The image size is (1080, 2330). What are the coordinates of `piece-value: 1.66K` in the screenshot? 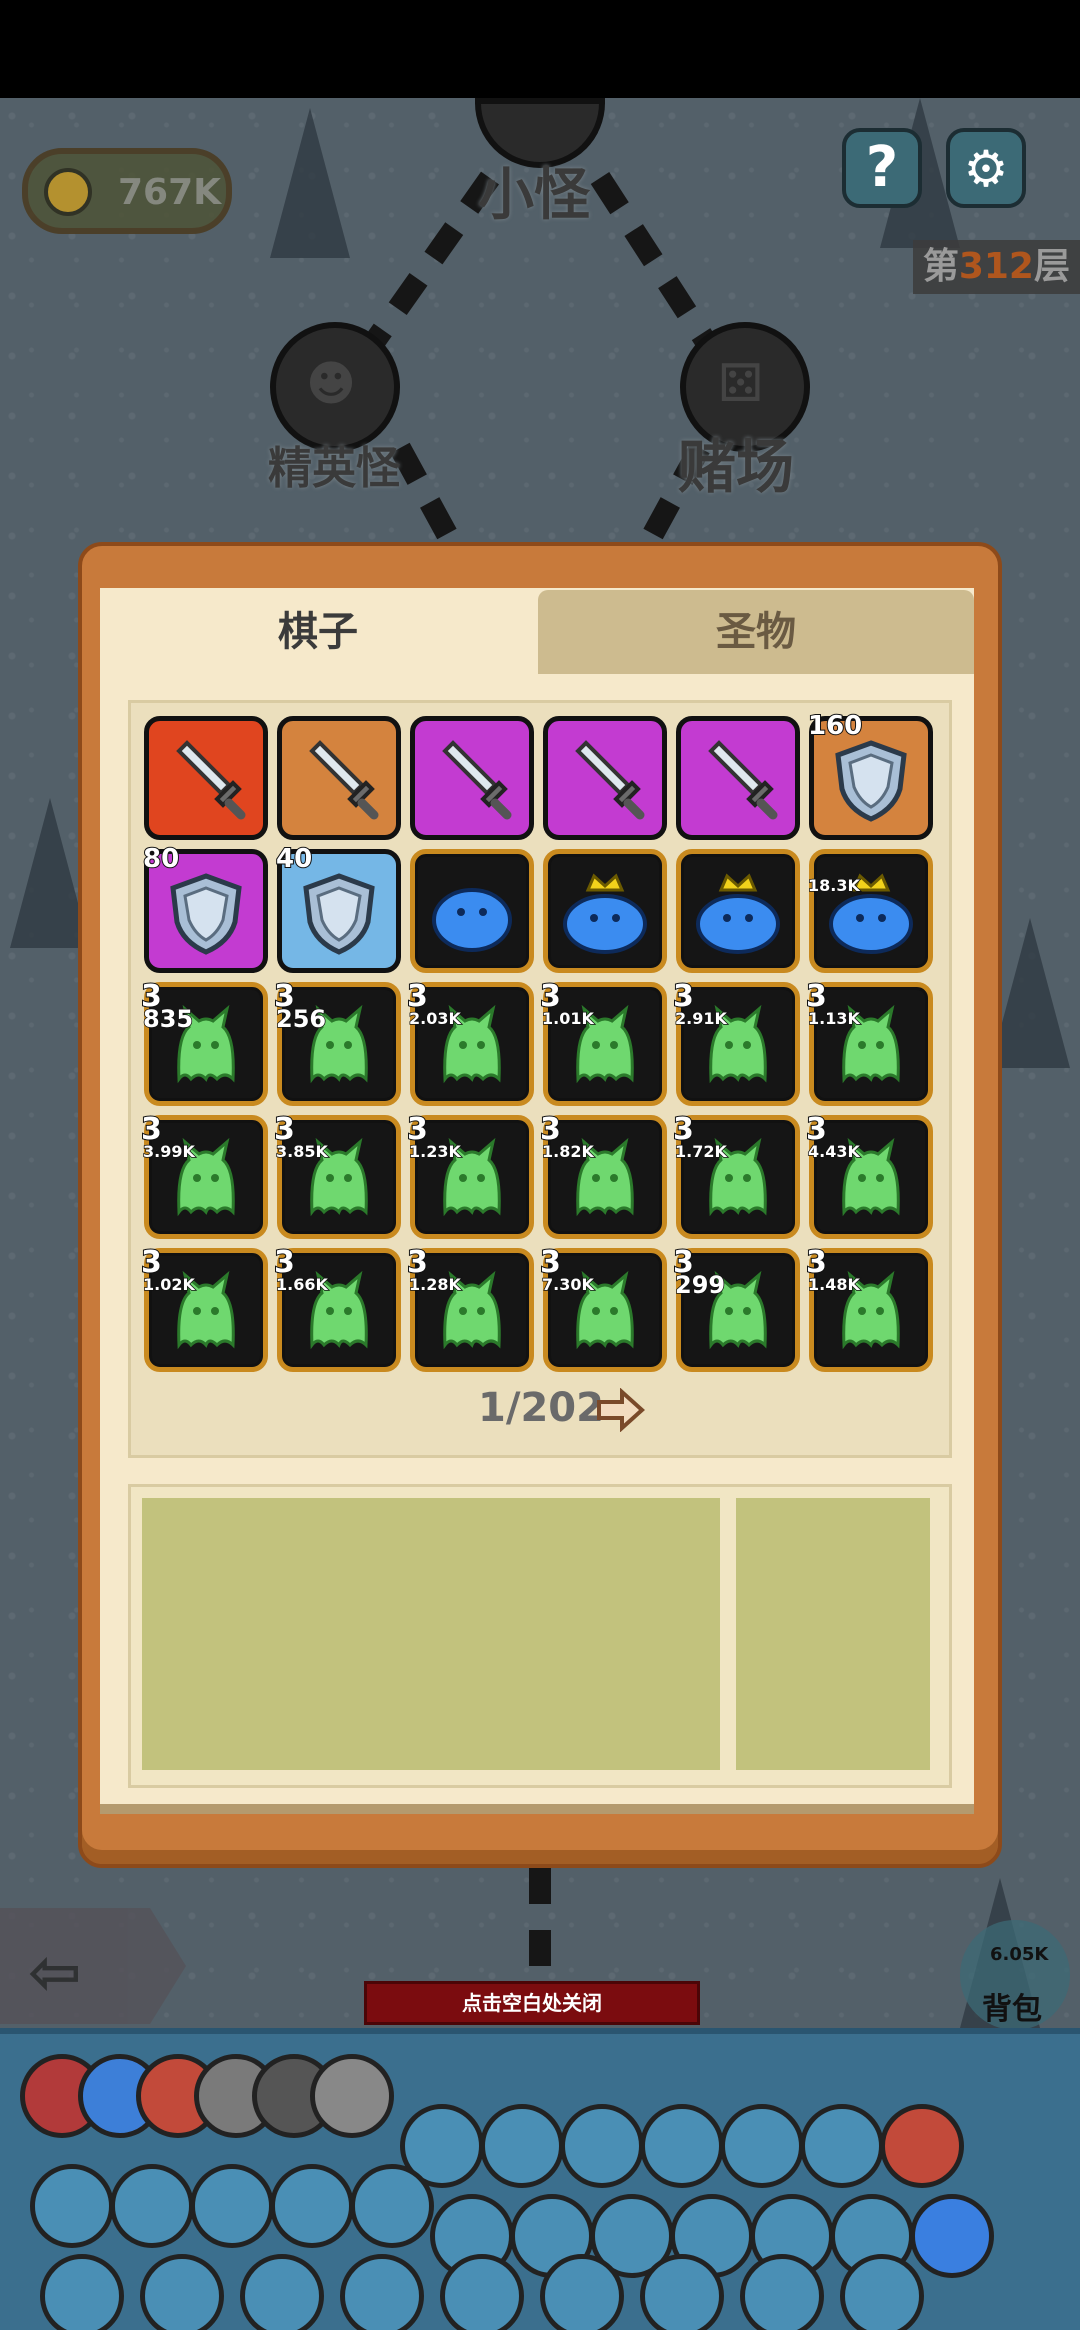 It's located at (301, 1284).